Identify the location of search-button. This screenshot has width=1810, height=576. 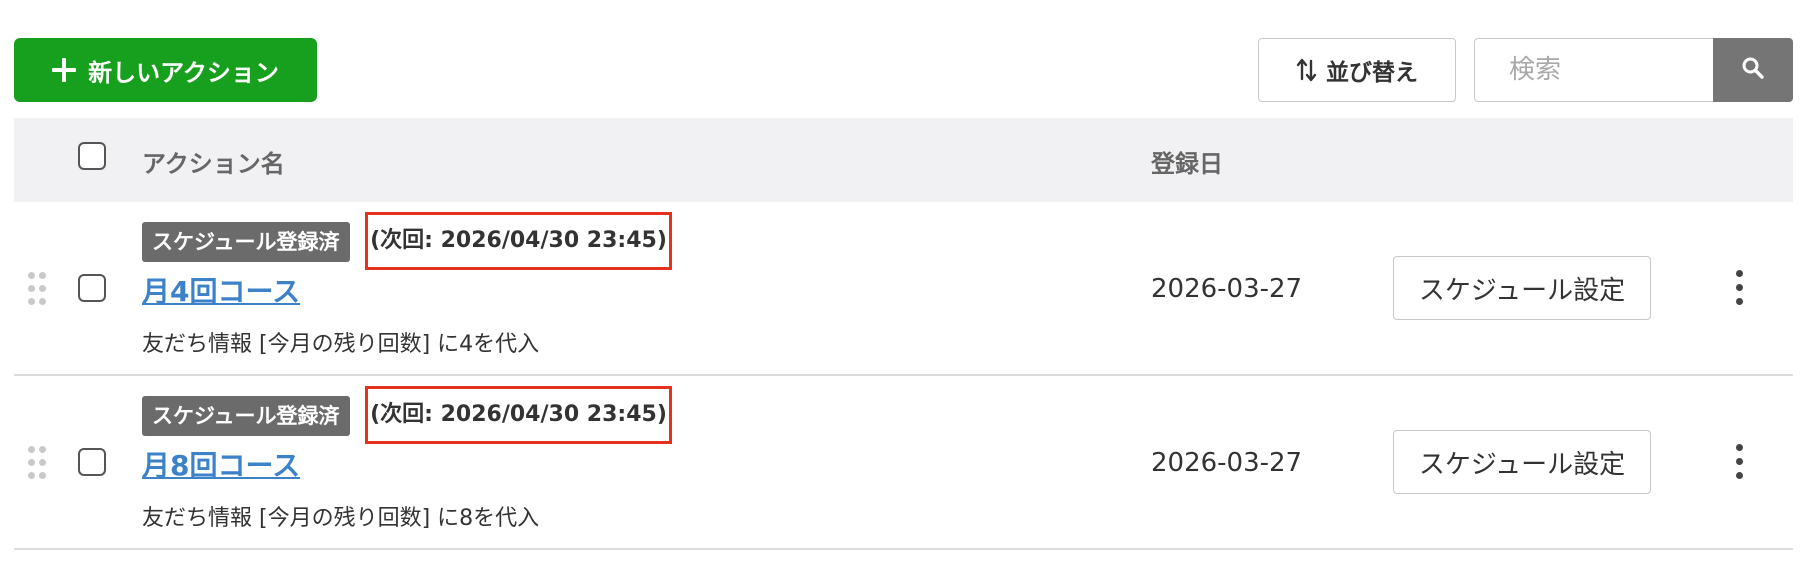
(1753, 70).